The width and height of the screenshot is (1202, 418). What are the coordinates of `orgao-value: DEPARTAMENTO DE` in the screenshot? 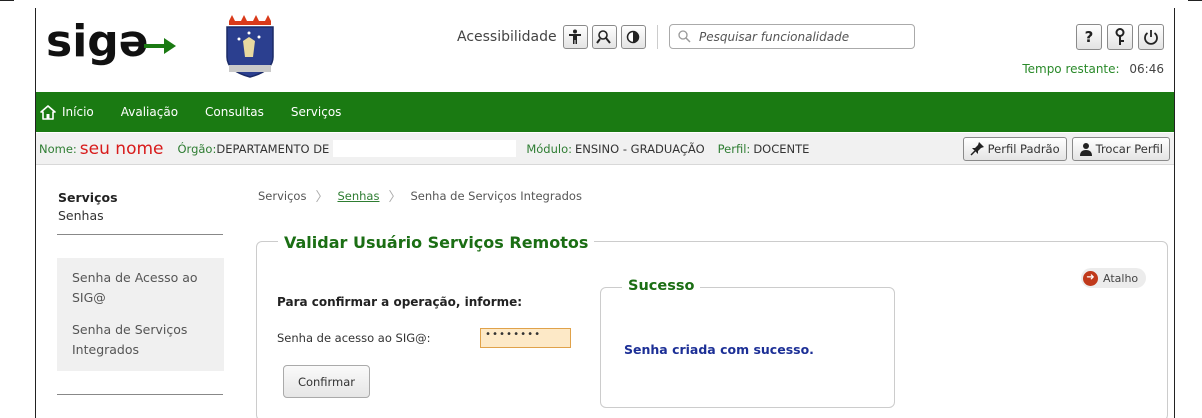 It's located at (273, 148).